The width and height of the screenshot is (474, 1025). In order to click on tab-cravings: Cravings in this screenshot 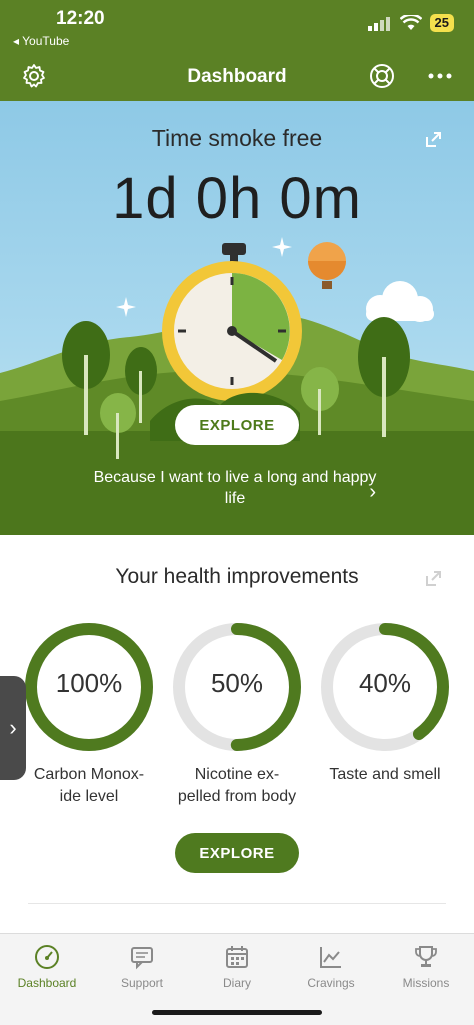, I will do `click(331, 966)`.